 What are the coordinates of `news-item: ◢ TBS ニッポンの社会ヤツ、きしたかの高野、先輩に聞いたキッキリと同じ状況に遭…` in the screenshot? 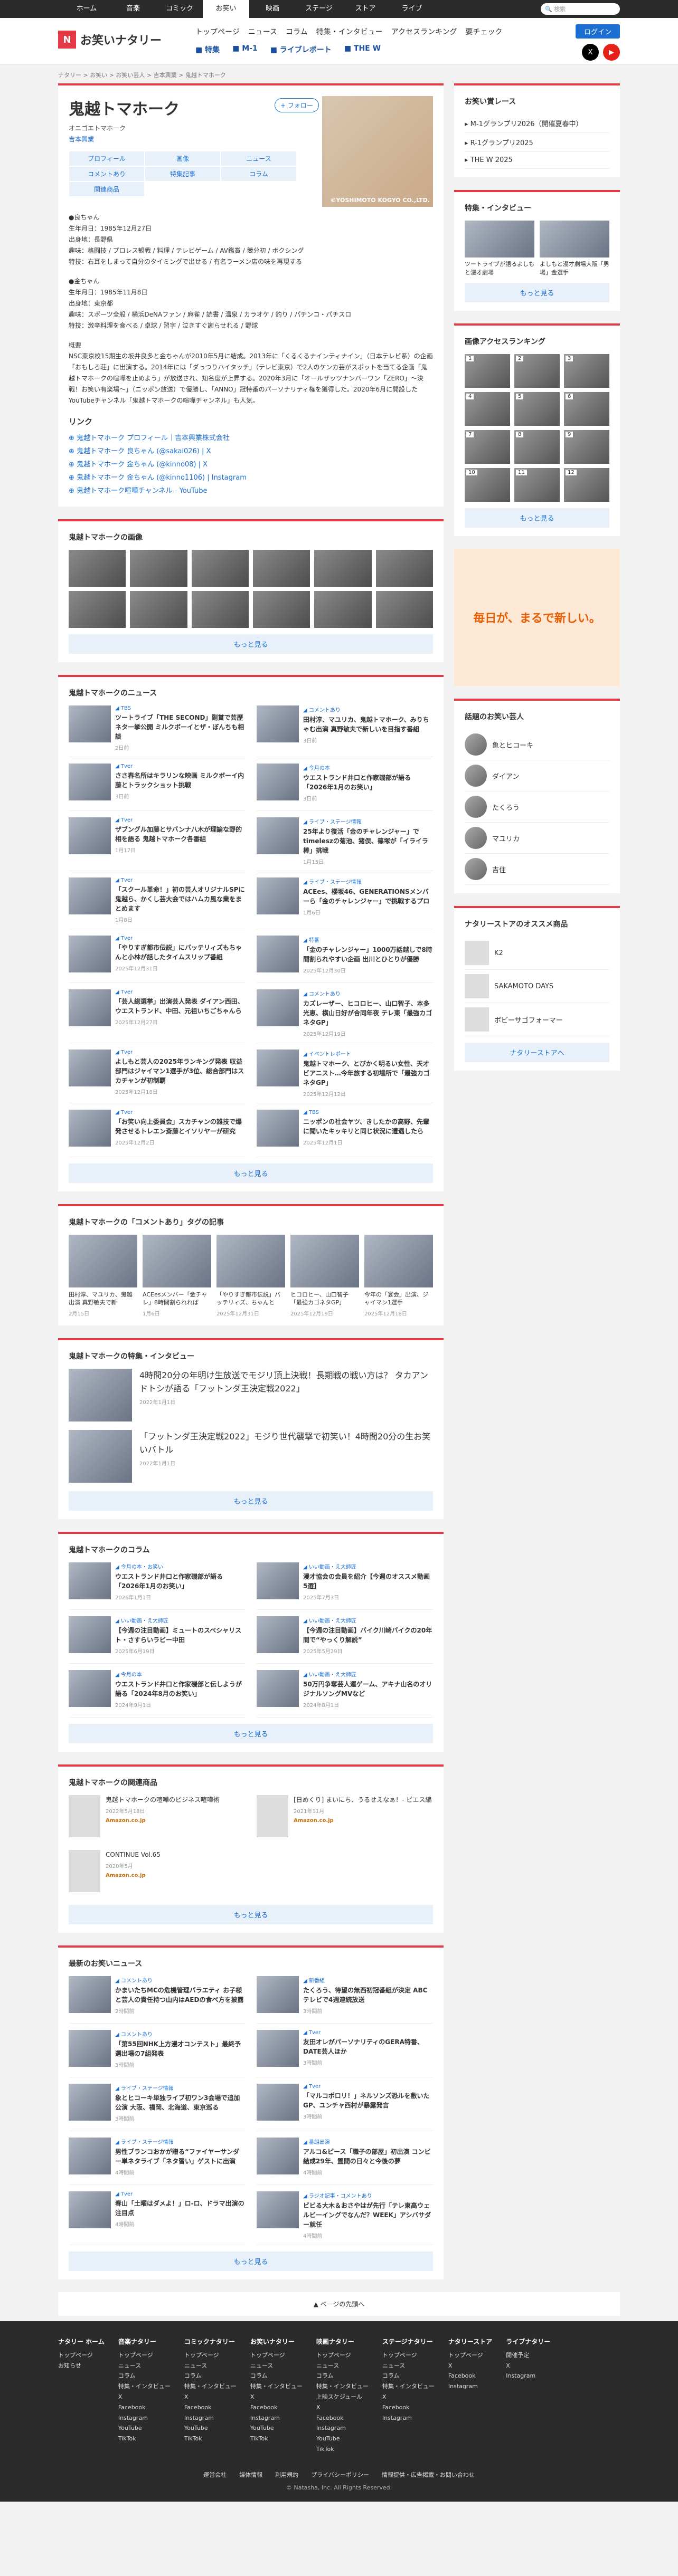 It's located at (345, 1133).